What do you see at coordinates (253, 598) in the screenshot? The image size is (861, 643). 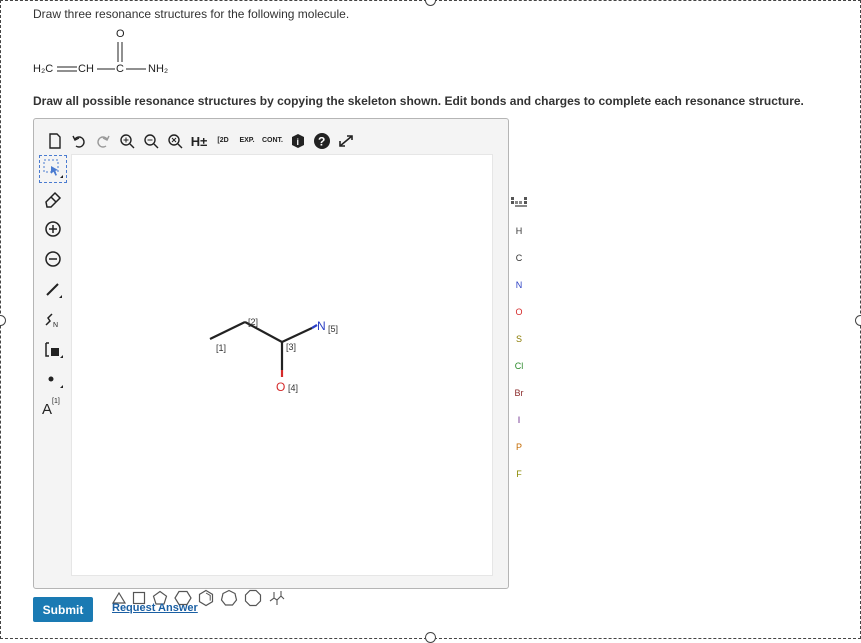 I see `cyclooctane-icon` at bounding box center [253, 598].